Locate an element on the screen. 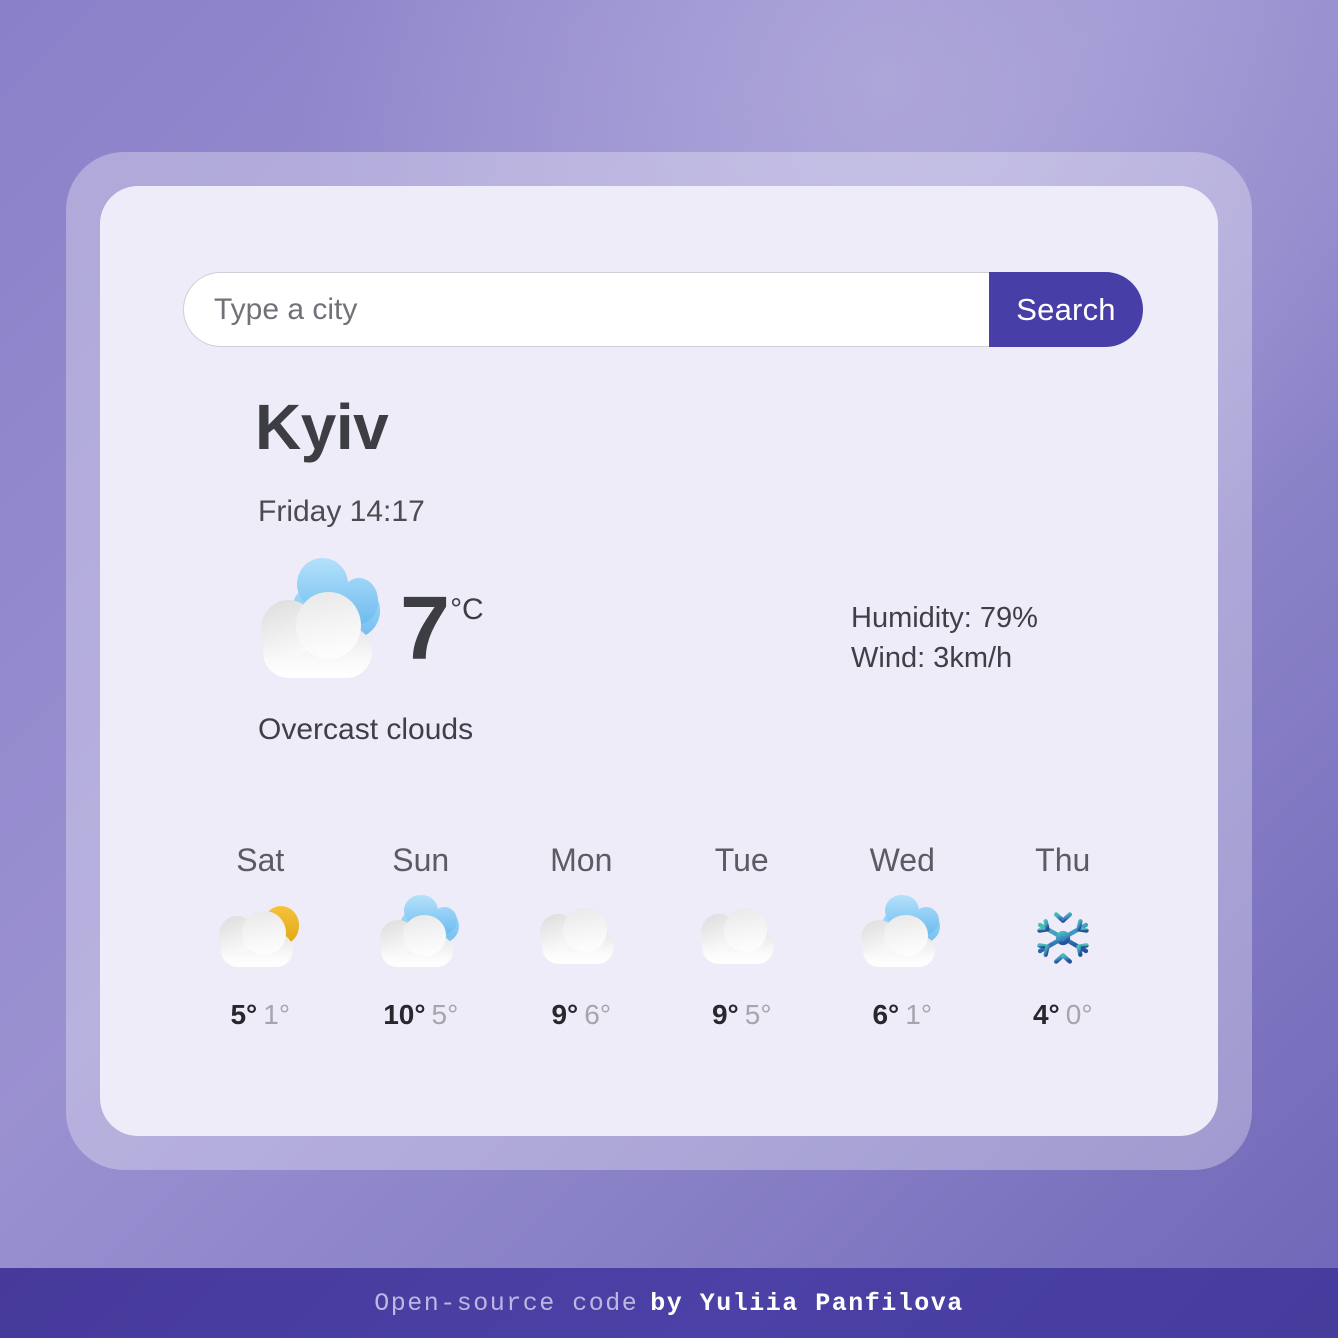 Image resolution: width=1338 pixels, height=1338 pixels. forecast-temperatures: 4° 0° is located at coordinates (1063, 1015).